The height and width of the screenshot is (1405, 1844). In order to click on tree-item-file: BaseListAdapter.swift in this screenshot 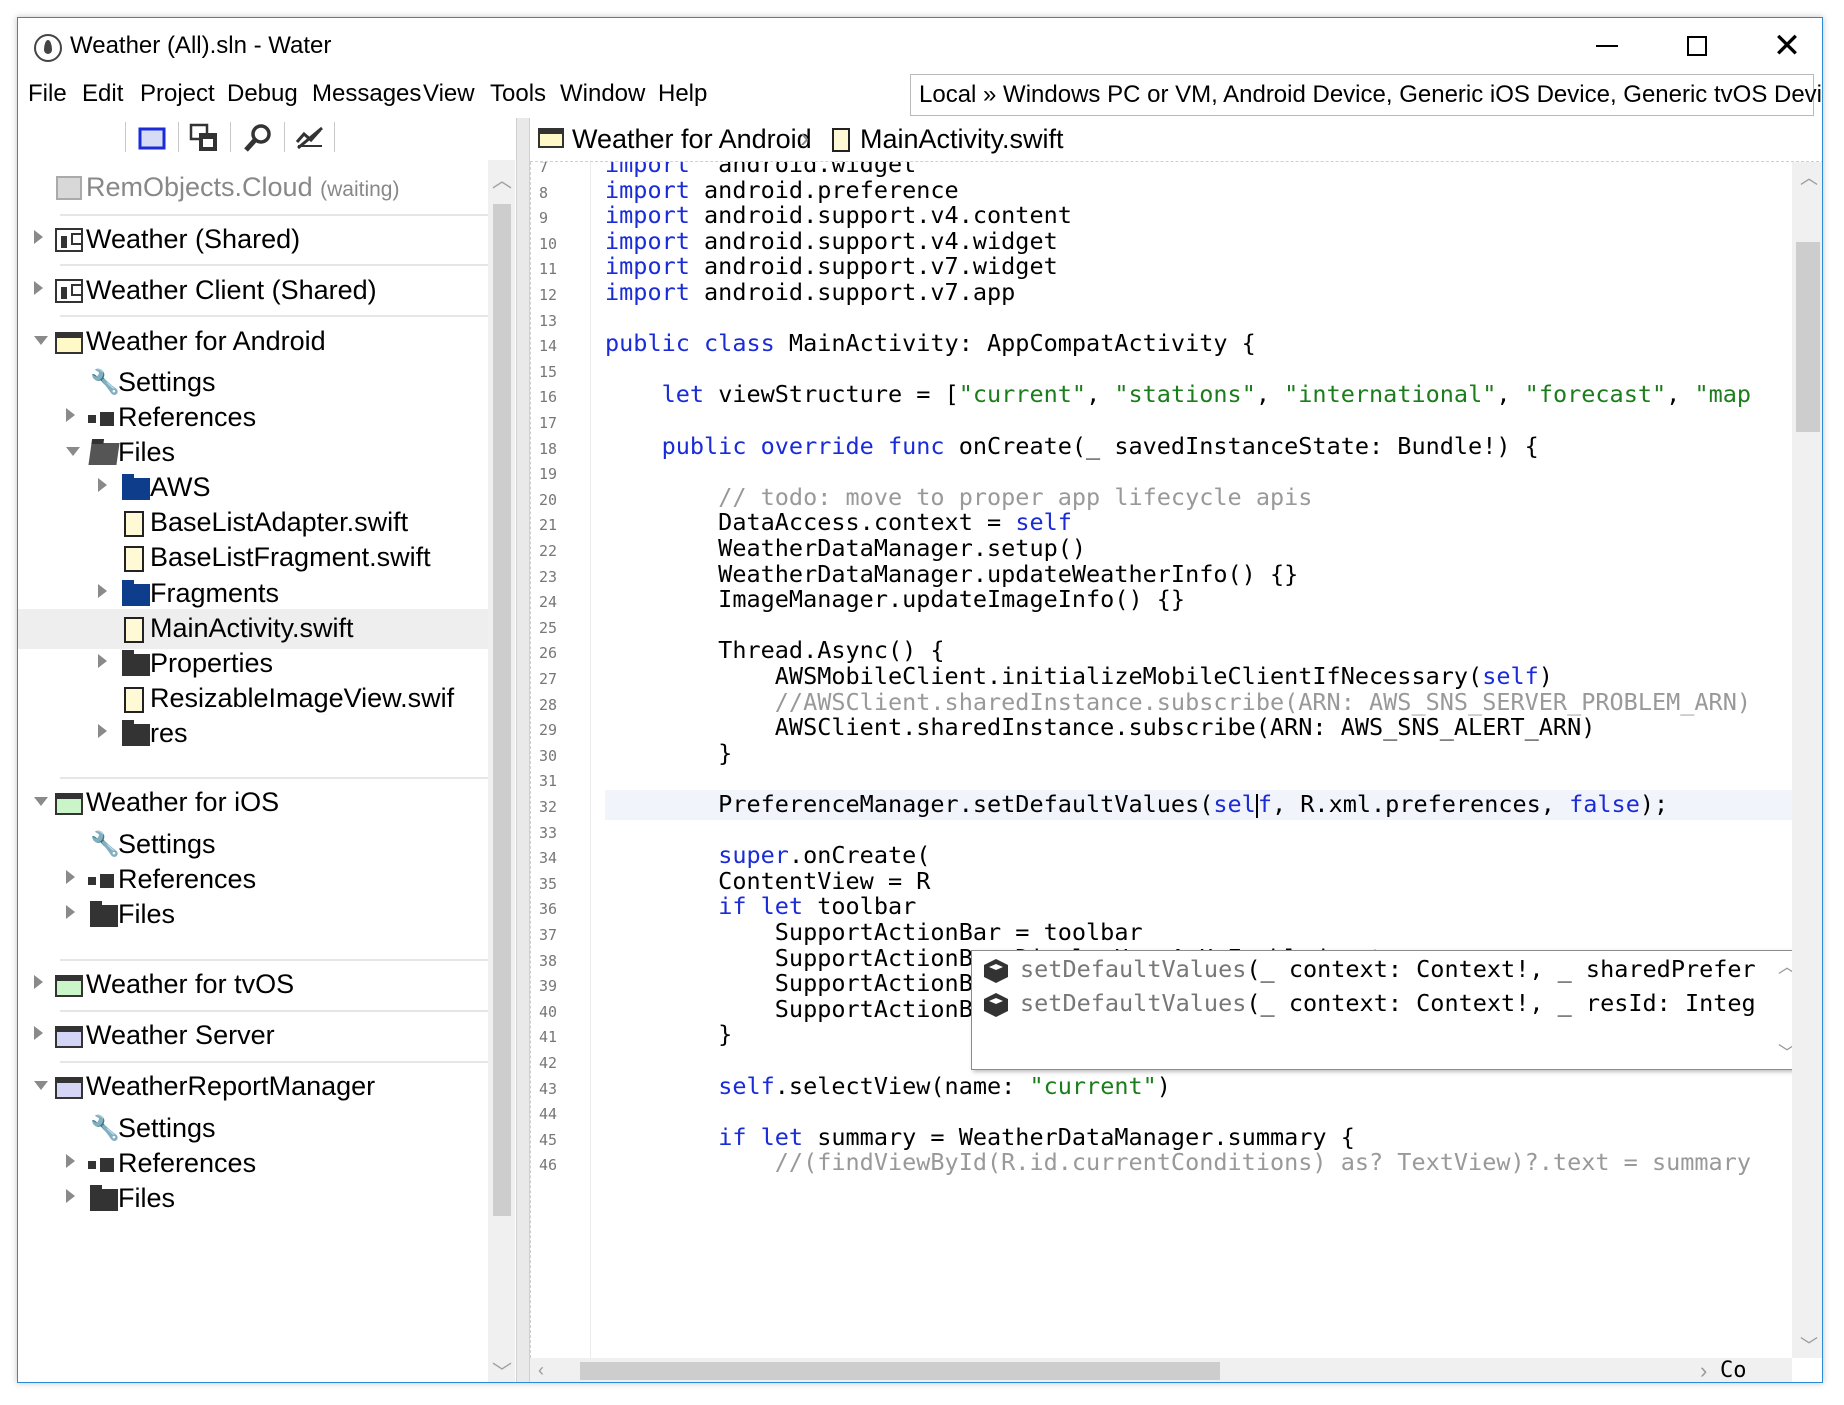, I will do `click(254, 523)`.